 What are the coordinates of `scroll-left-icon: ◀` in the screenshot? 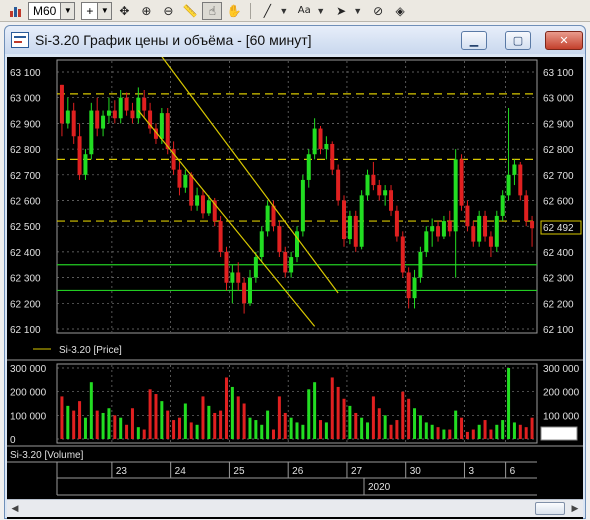 It's located at (15, 508).